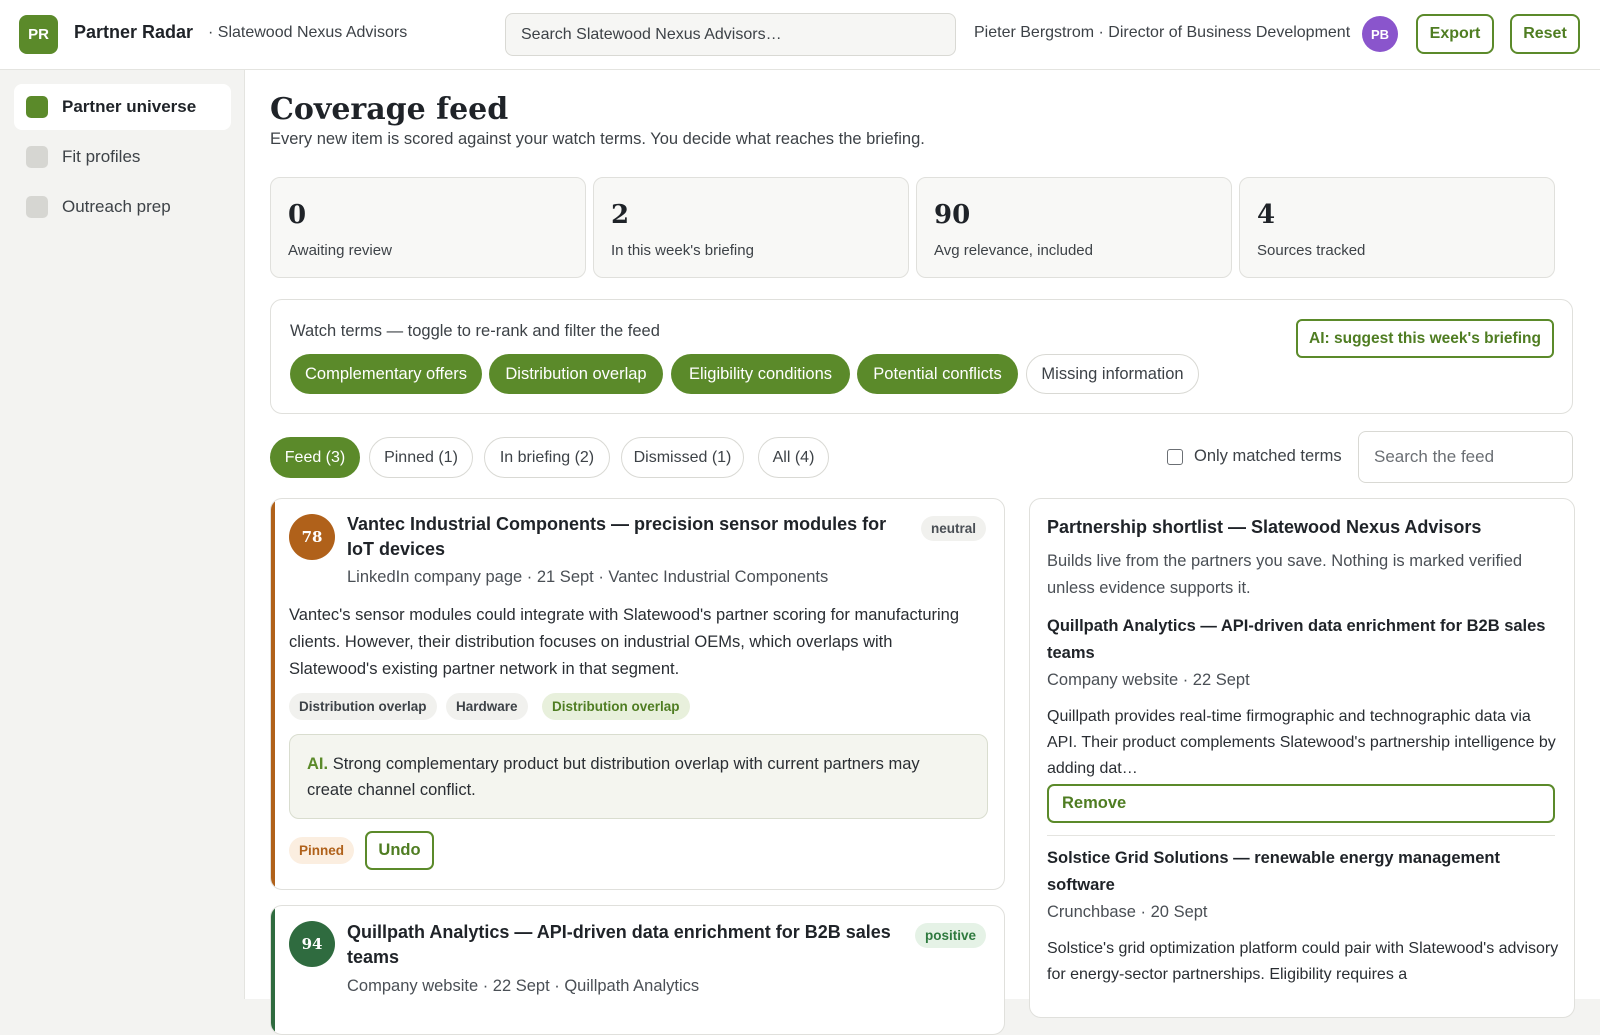 This screenshot has width=1600, height=1035. Describe the element at coordinates (1268, 456) in the screenshot. I see `only-matched-label: Only matched terms` at that location.